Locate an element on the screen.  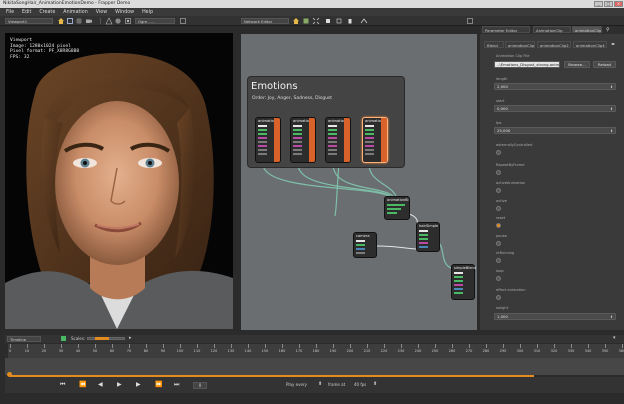
pin-icon: ⚲ is located at coordinates (608, 30).